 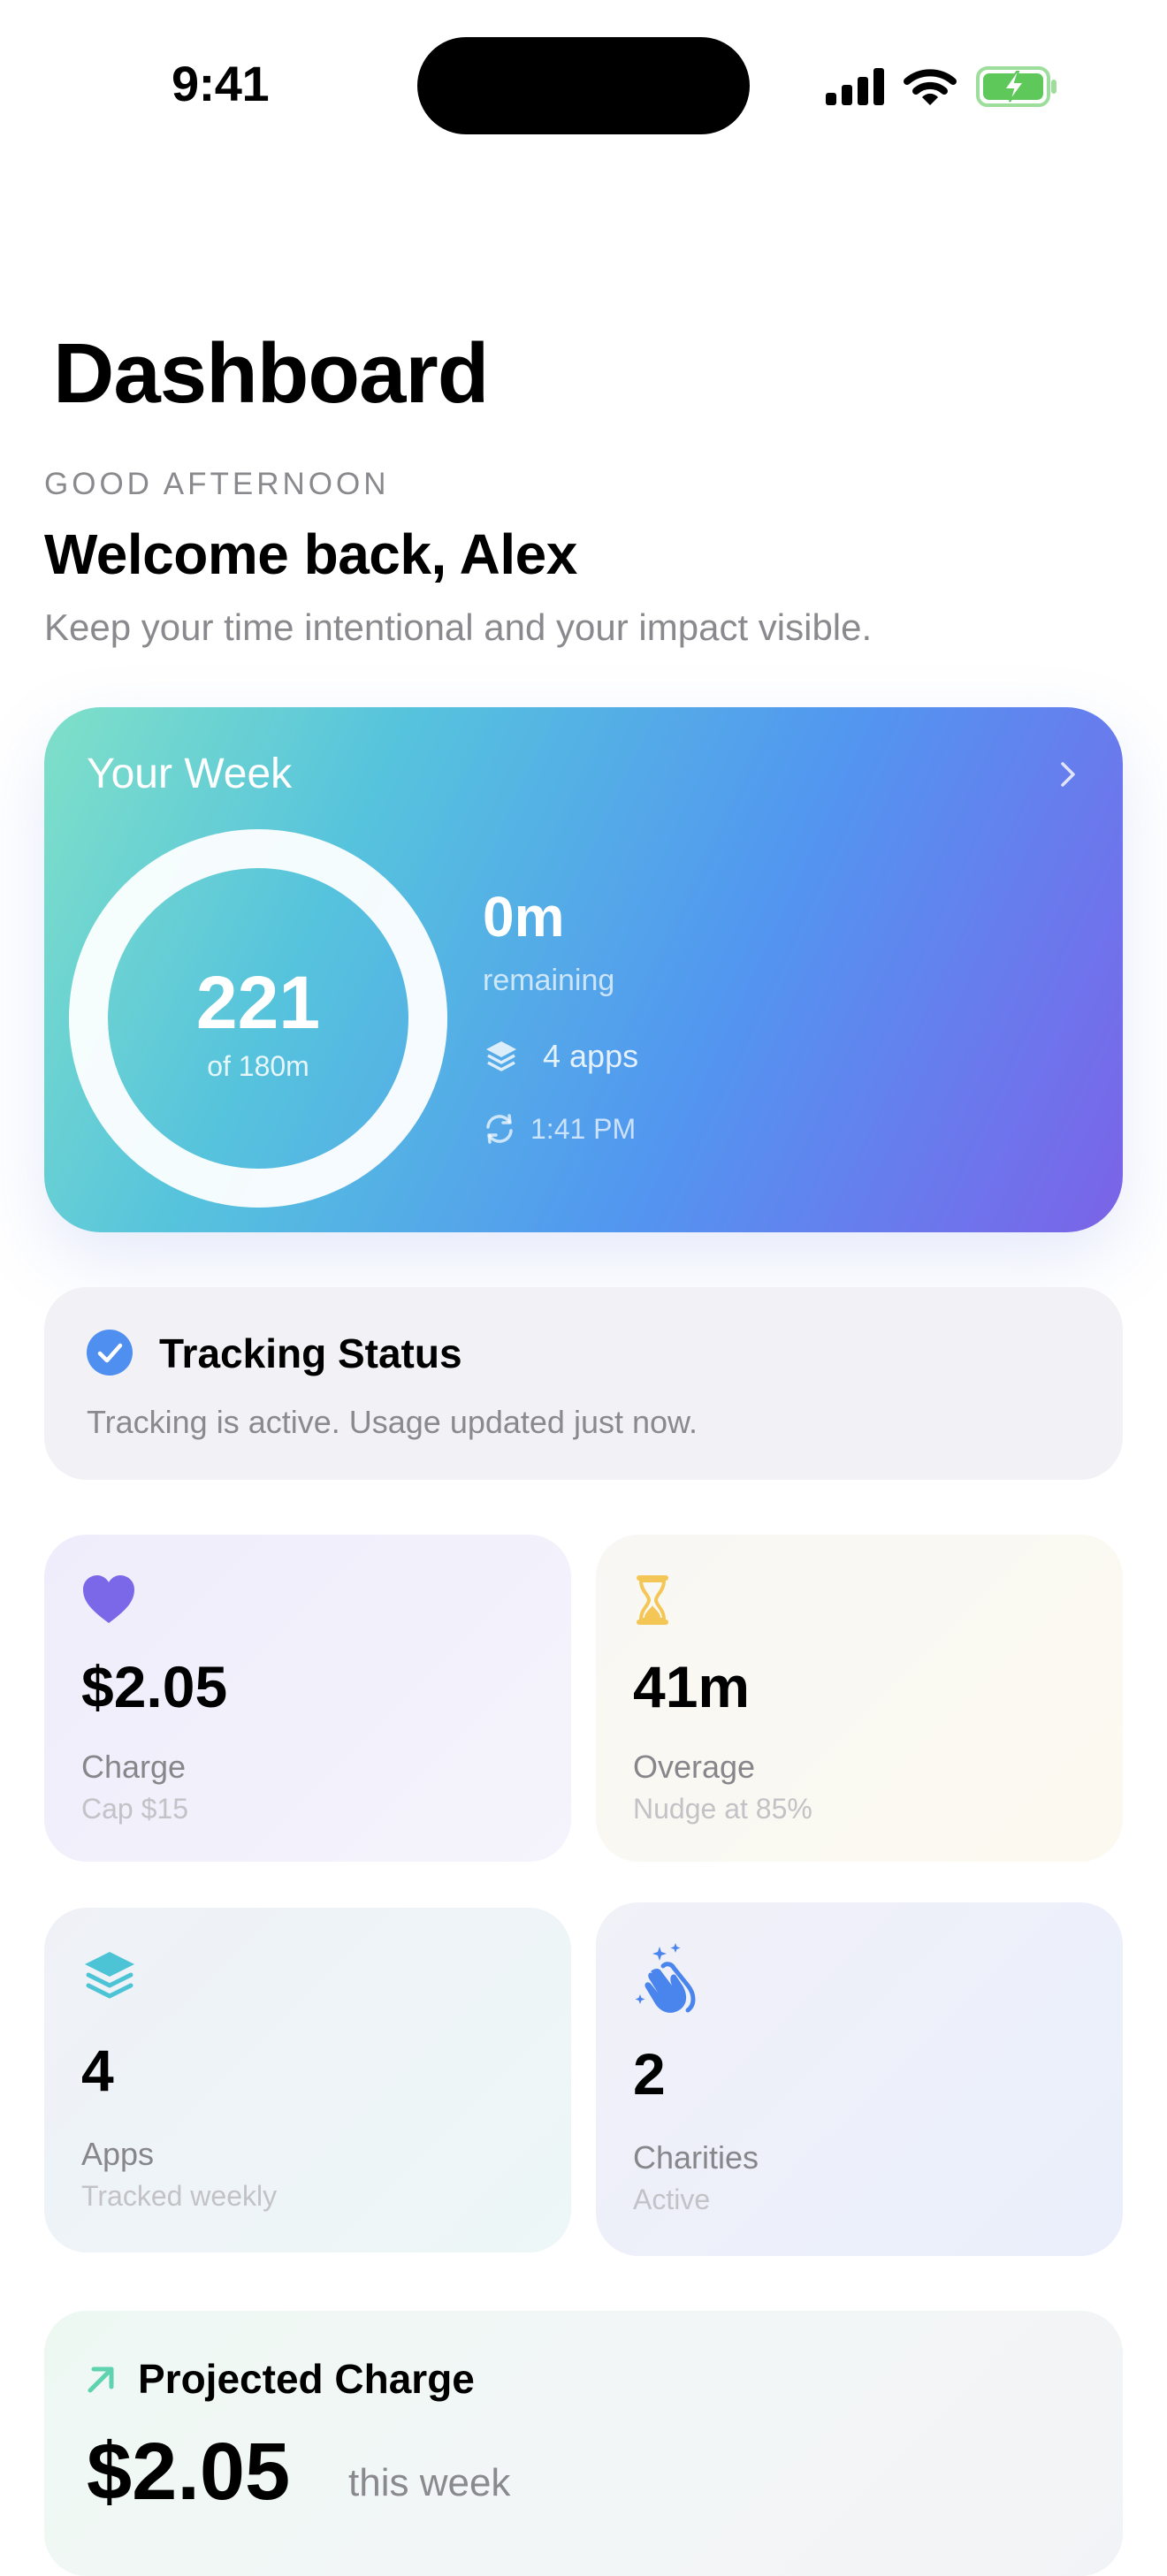 What do you see at coordinates (1016, 86) in the screenshot?
I see `battery-charging-icon` at bounding box center [1016, 86].